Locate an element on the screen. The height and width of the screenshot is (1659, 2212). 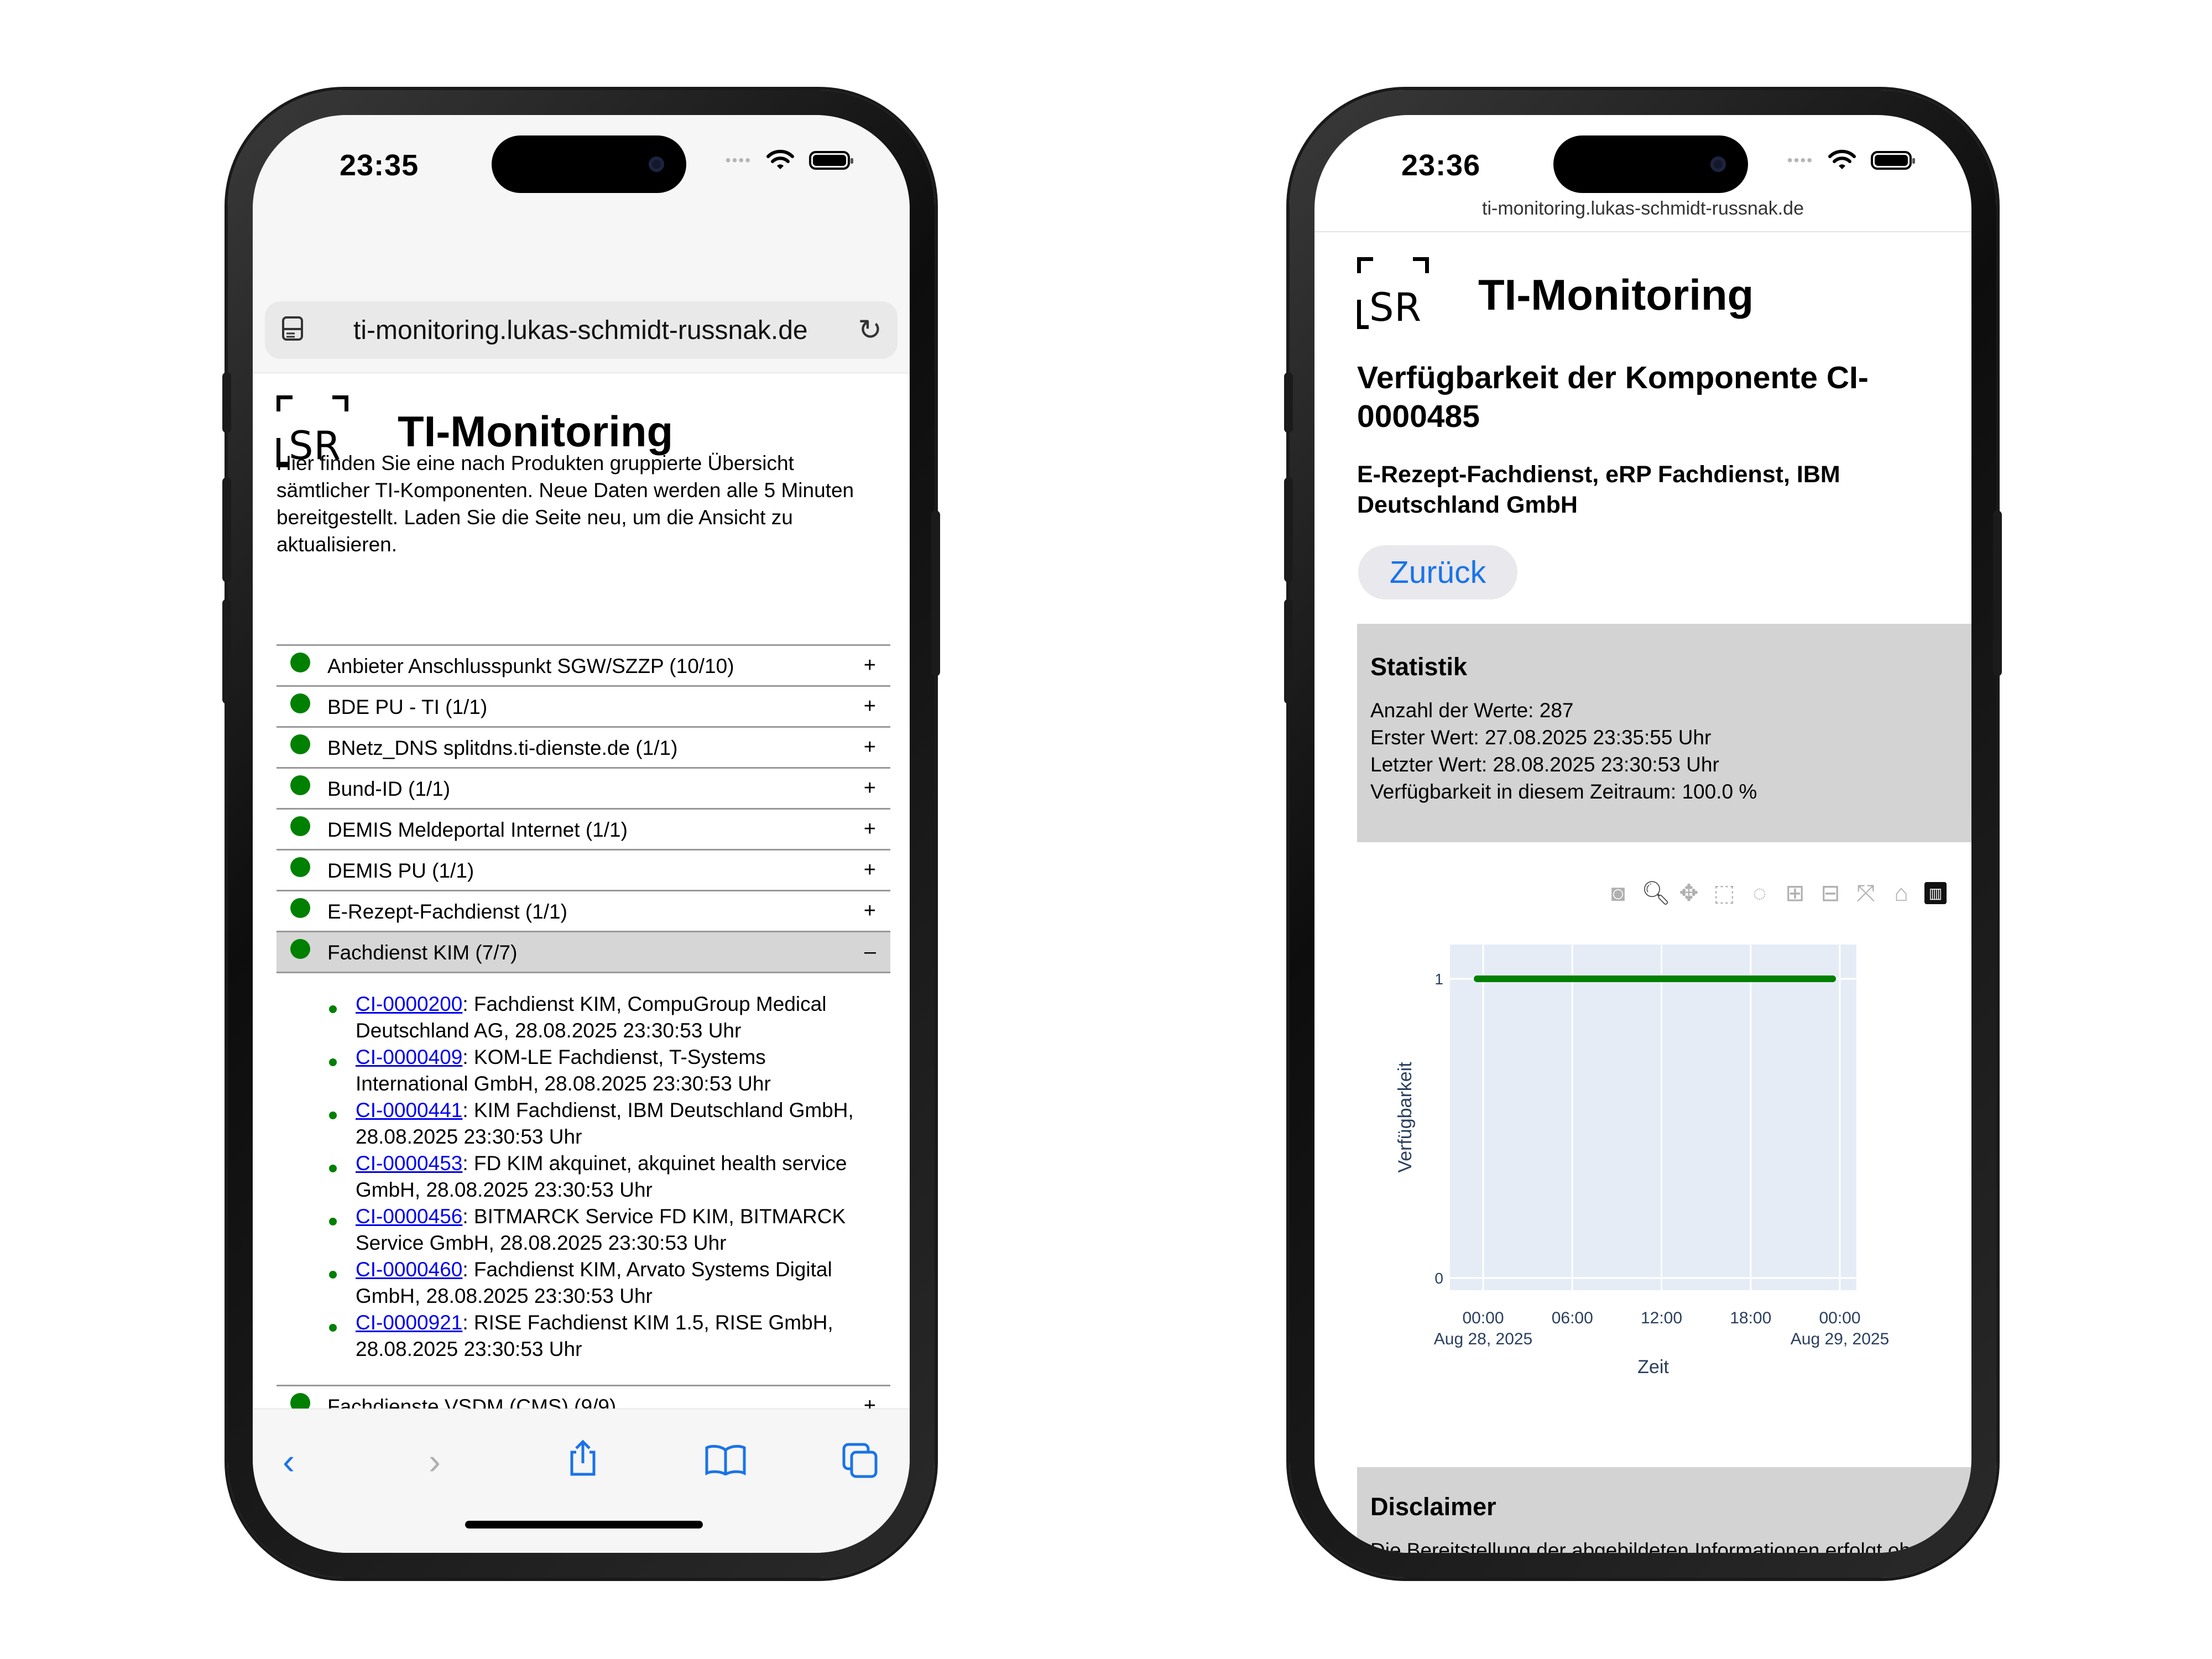
autoscale-icon: ⤧ is located at coordinates (1866, 893).